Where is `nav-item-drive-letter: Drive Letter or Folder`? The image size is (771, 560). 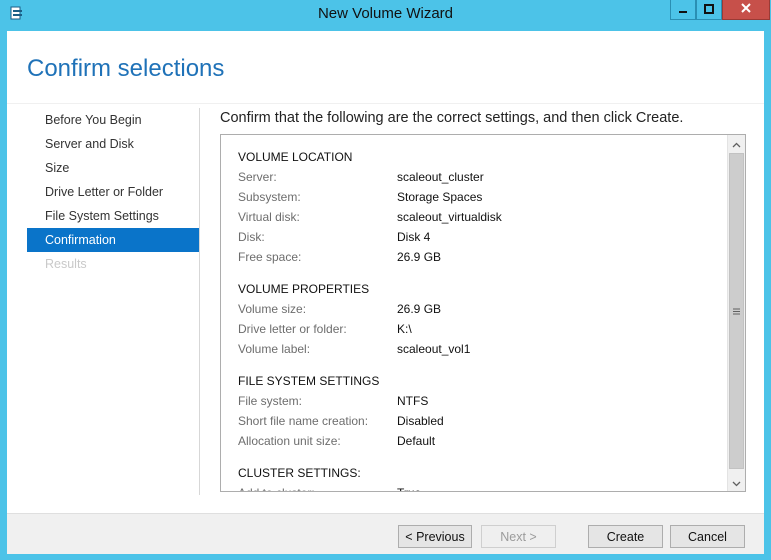 nav-item-drive-letter: Drive Letter or Folder is located at coordinates (113, 192).